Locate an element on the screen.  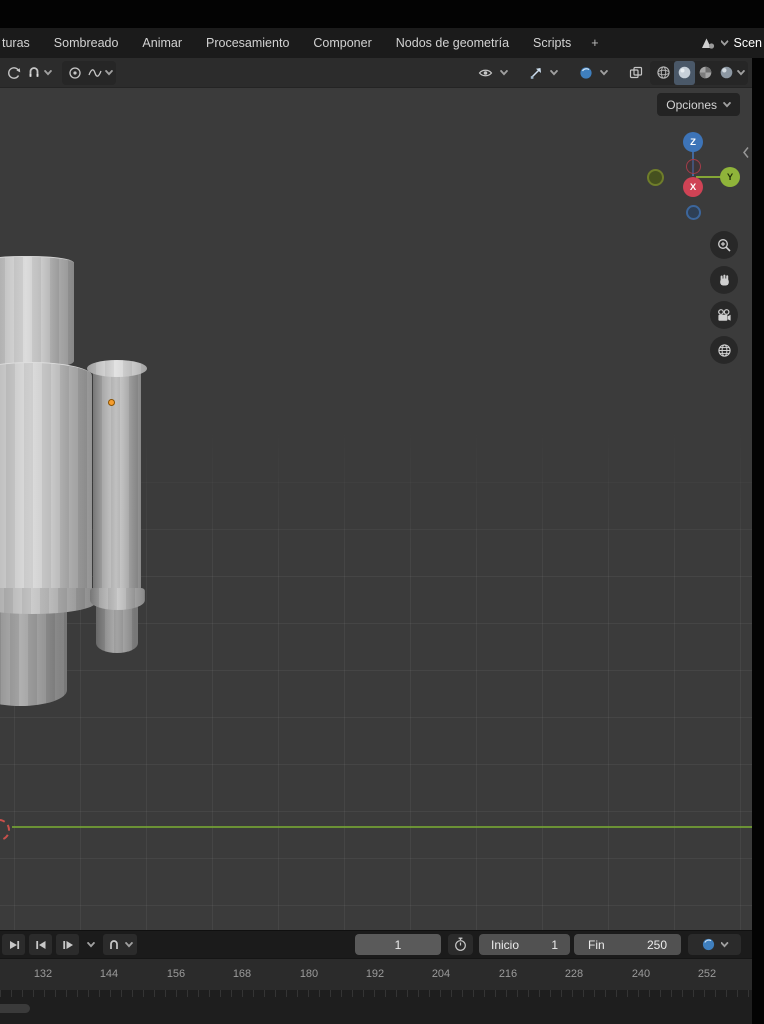
toggle-xray-button is located at coordinates (636, 73).